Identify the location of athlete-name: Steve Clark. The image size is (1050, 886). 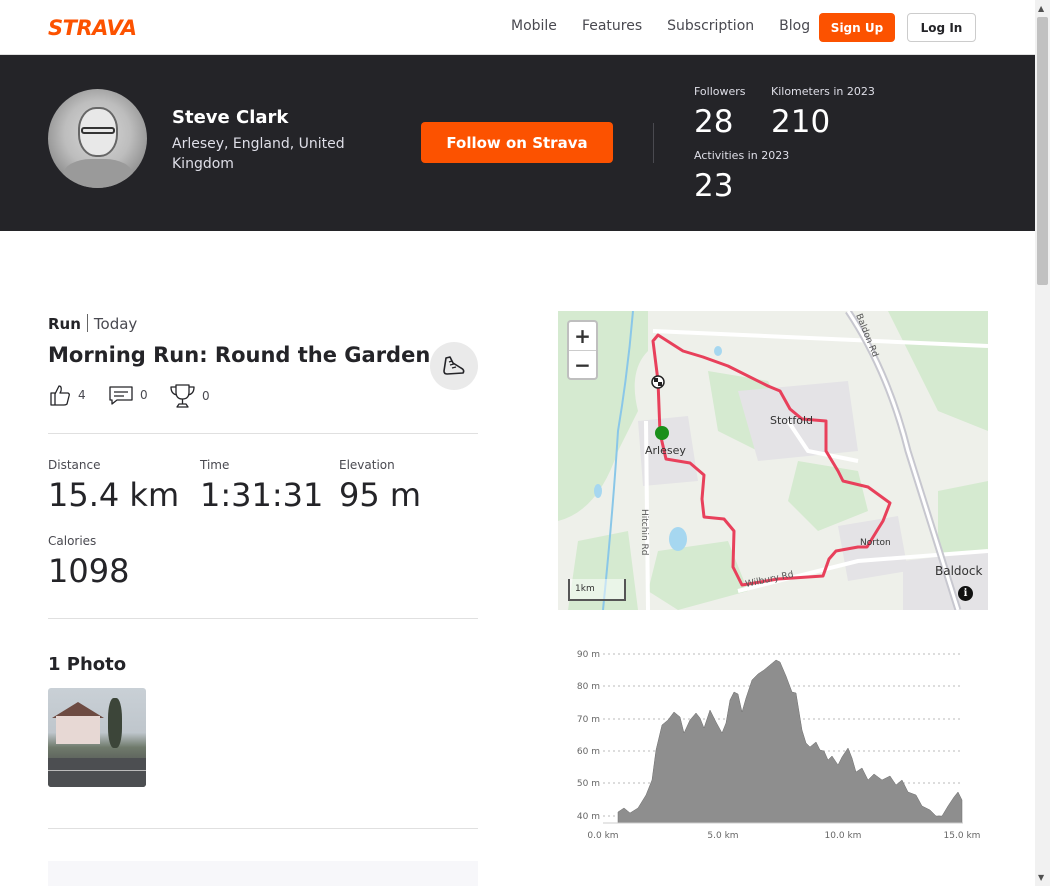
(230, 117).